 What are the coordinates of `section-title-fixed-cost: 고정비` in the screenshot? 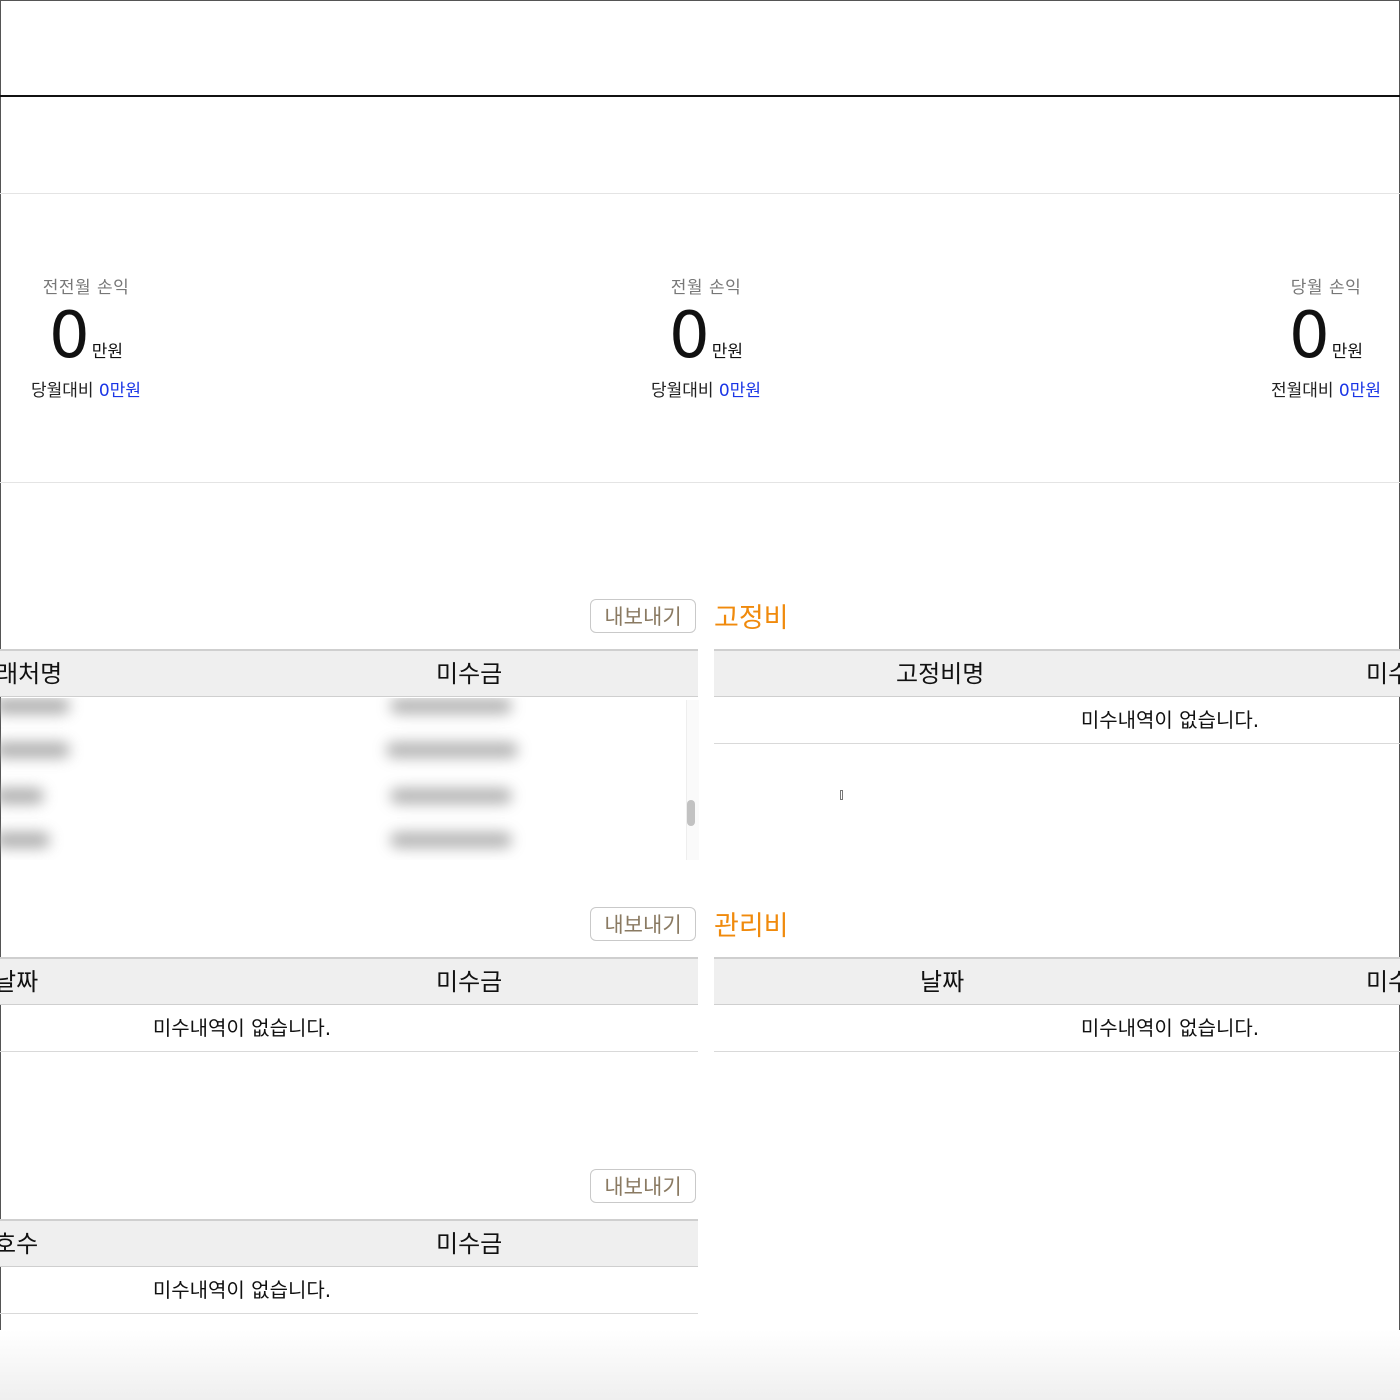 It's located at (751, 618).